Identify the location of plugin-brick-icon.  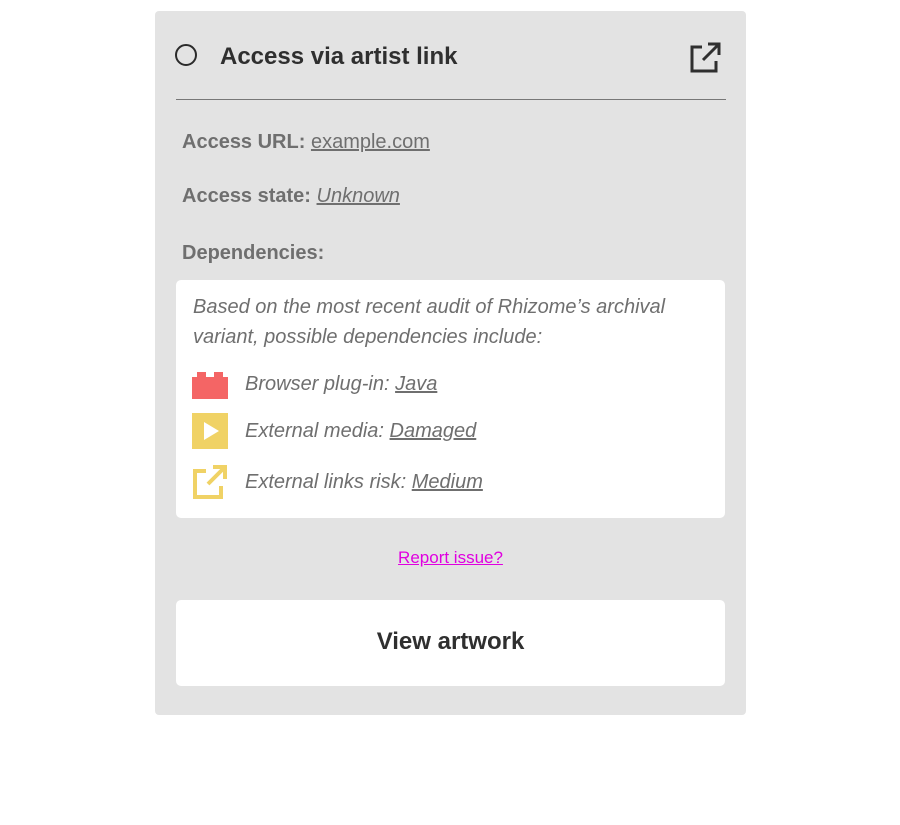
(210, 385).